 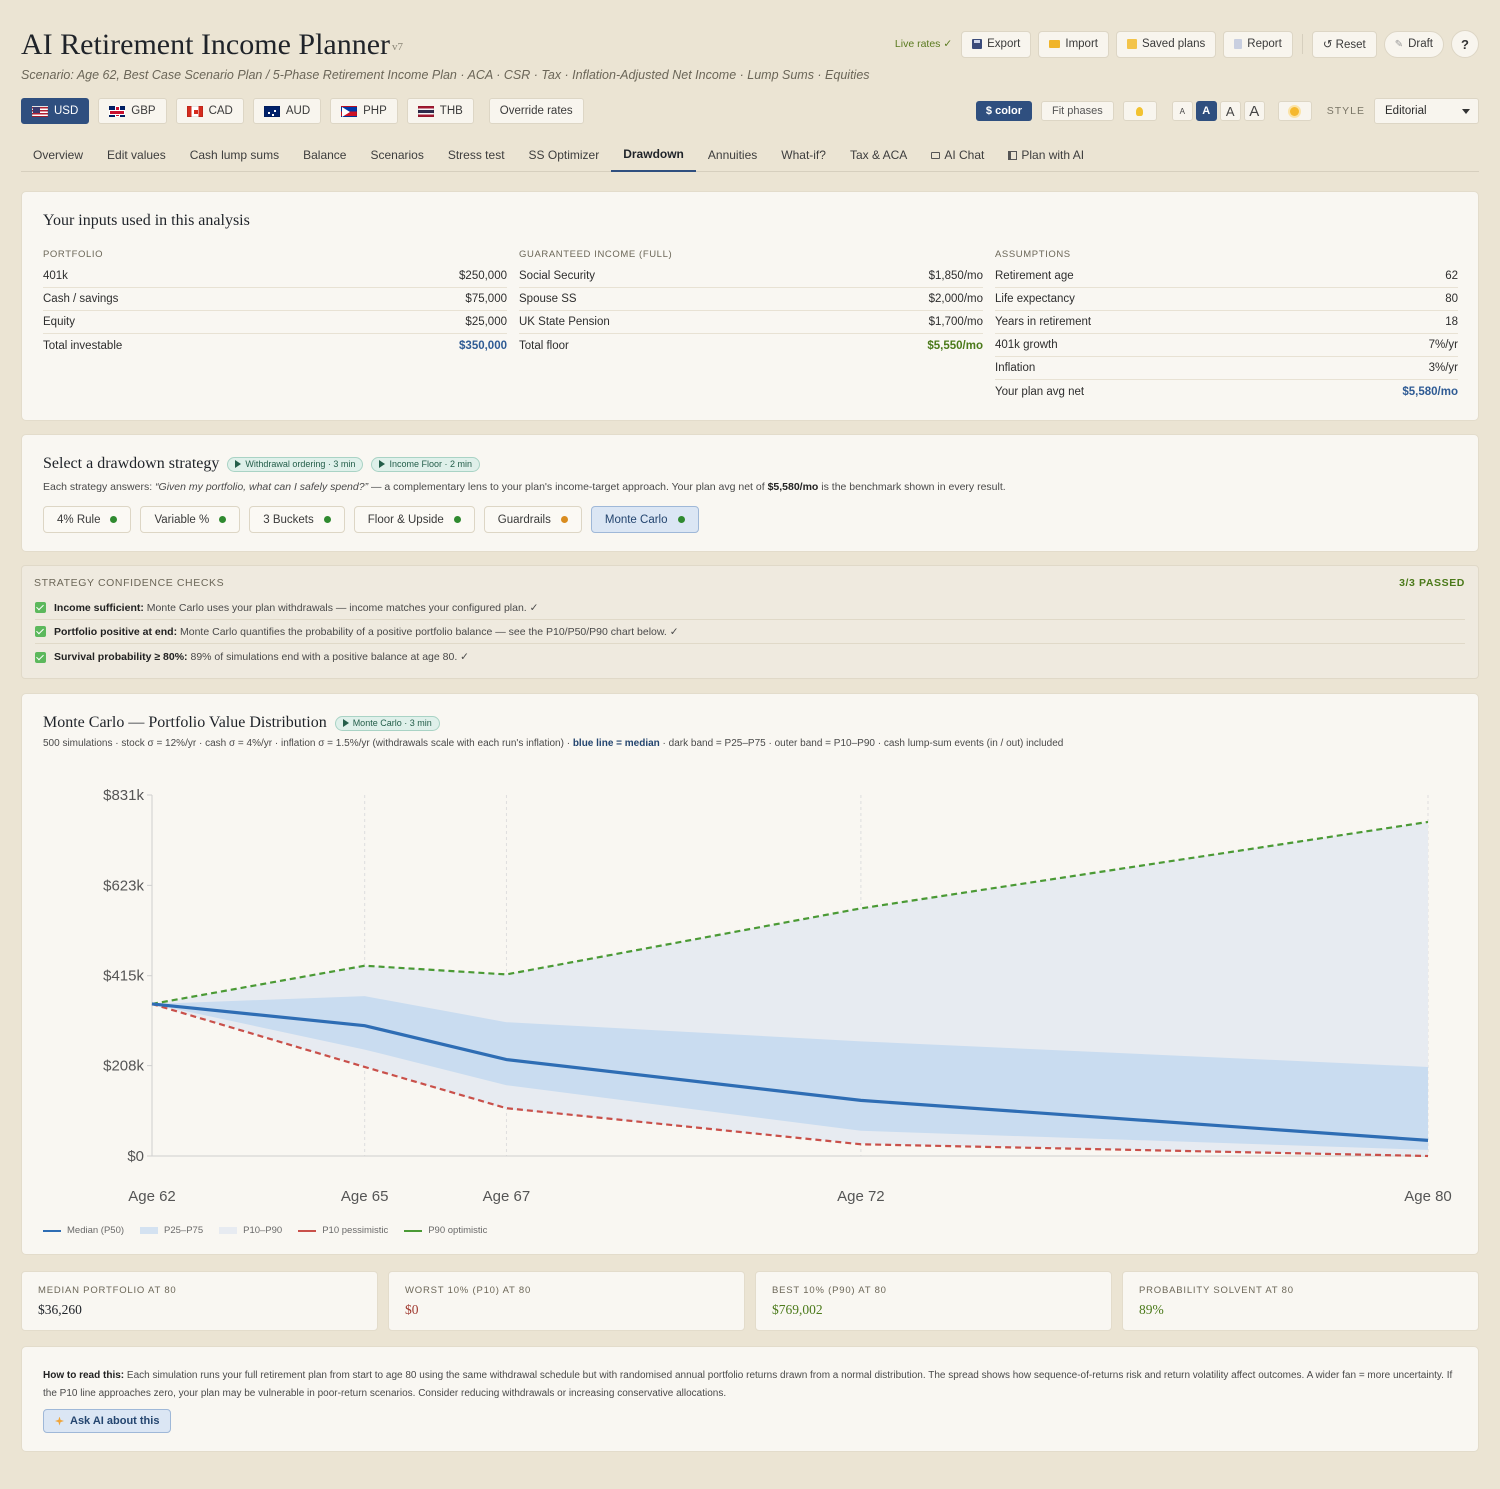 I want to click on play-icon, so click(x=382, y=464).